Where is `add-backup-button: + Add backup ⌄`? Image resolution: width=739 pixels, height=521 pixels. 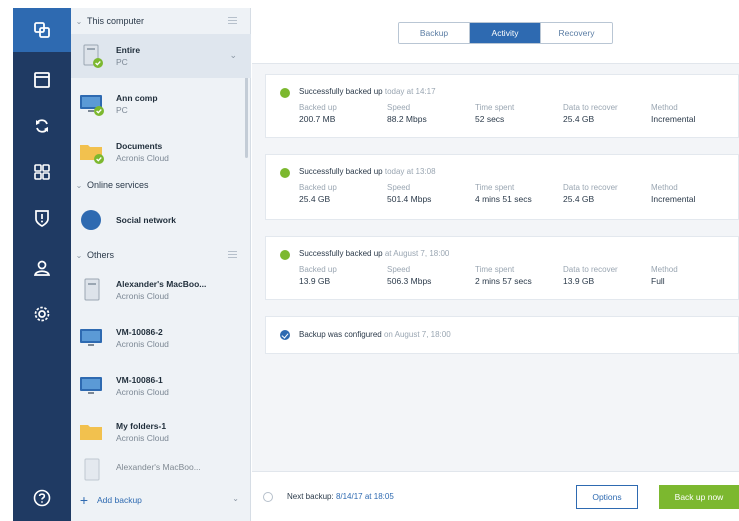 add-backup-button: + Add backup ⌄ is located at coordinates (161, 500).